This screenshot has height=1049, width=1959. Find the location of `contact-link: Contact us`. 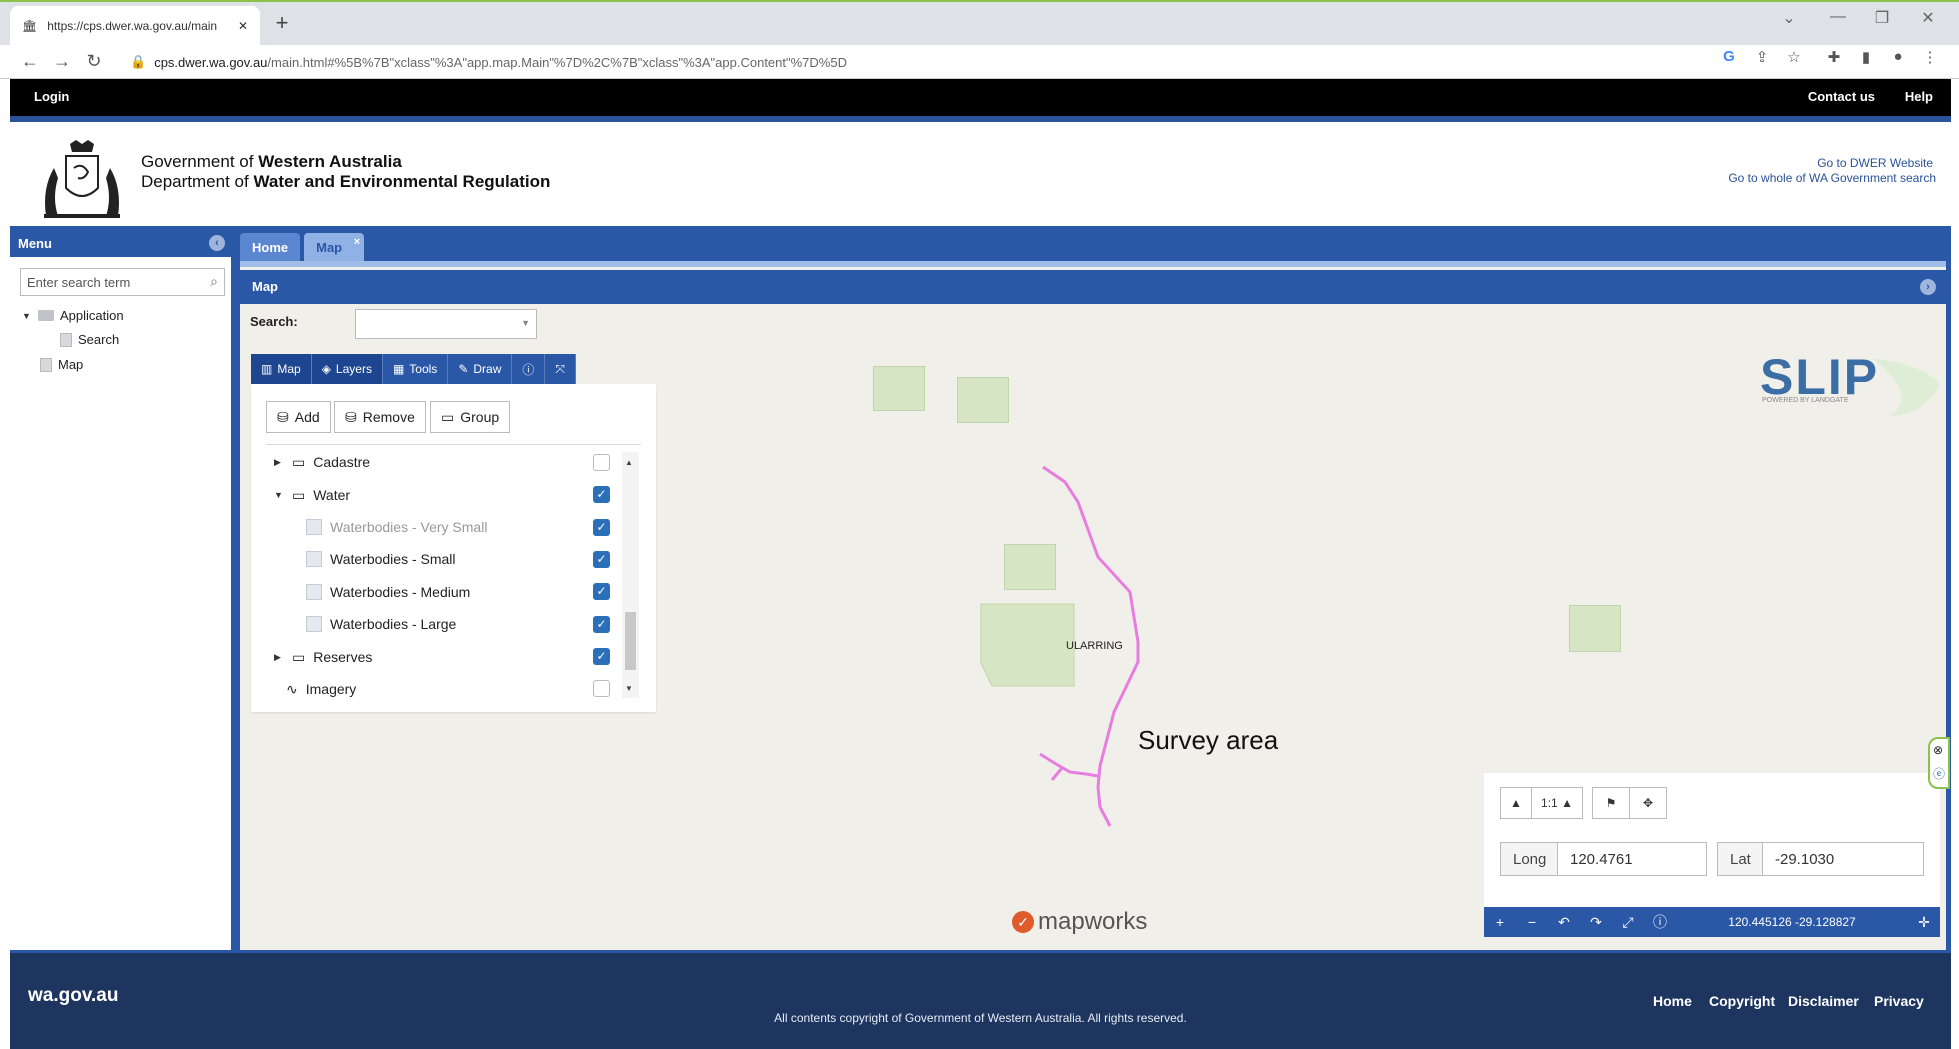

contact-link: Contact us is located at coordinates (1841, 96).